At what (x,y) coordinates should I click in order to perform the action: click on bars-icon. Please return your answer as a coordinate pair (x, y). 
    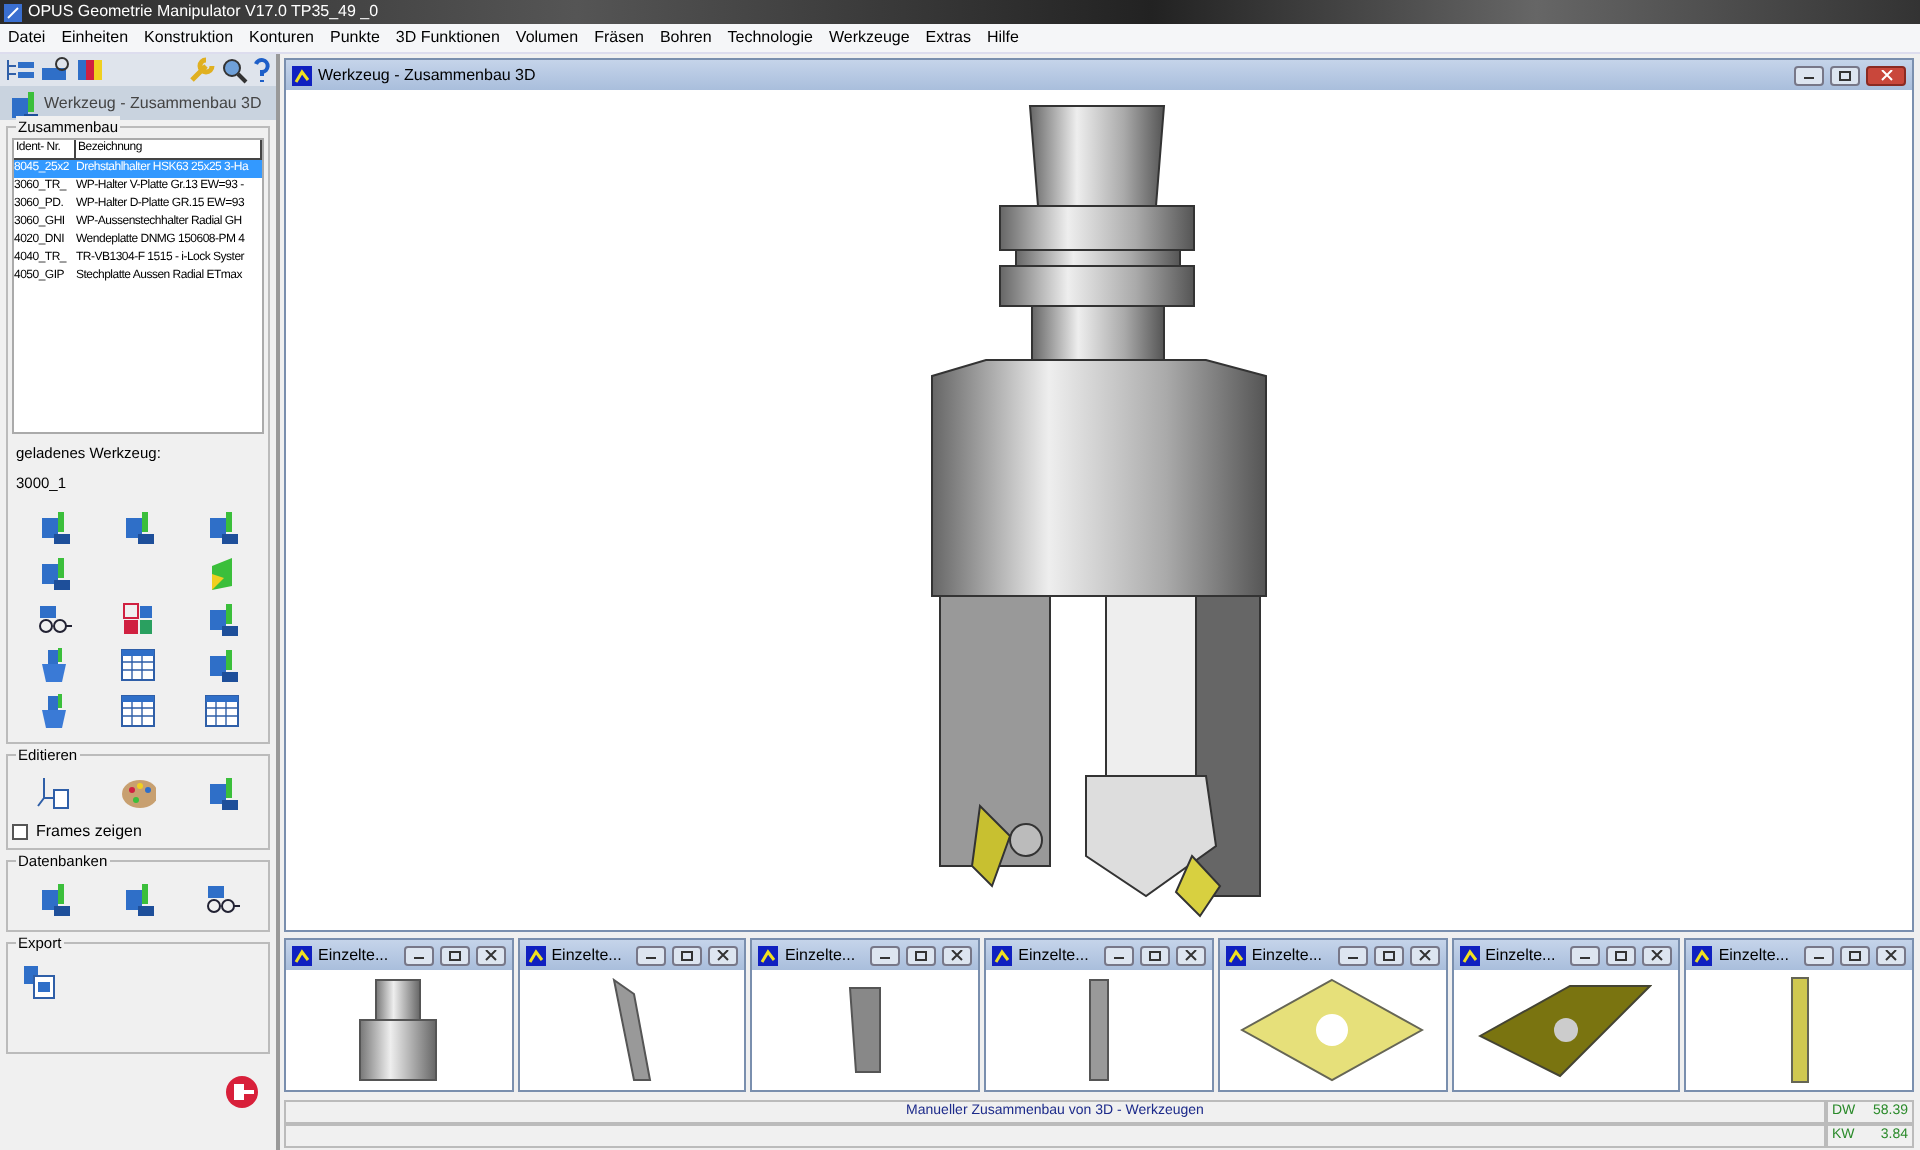
    Looking at the image, I should click on (92, 70).